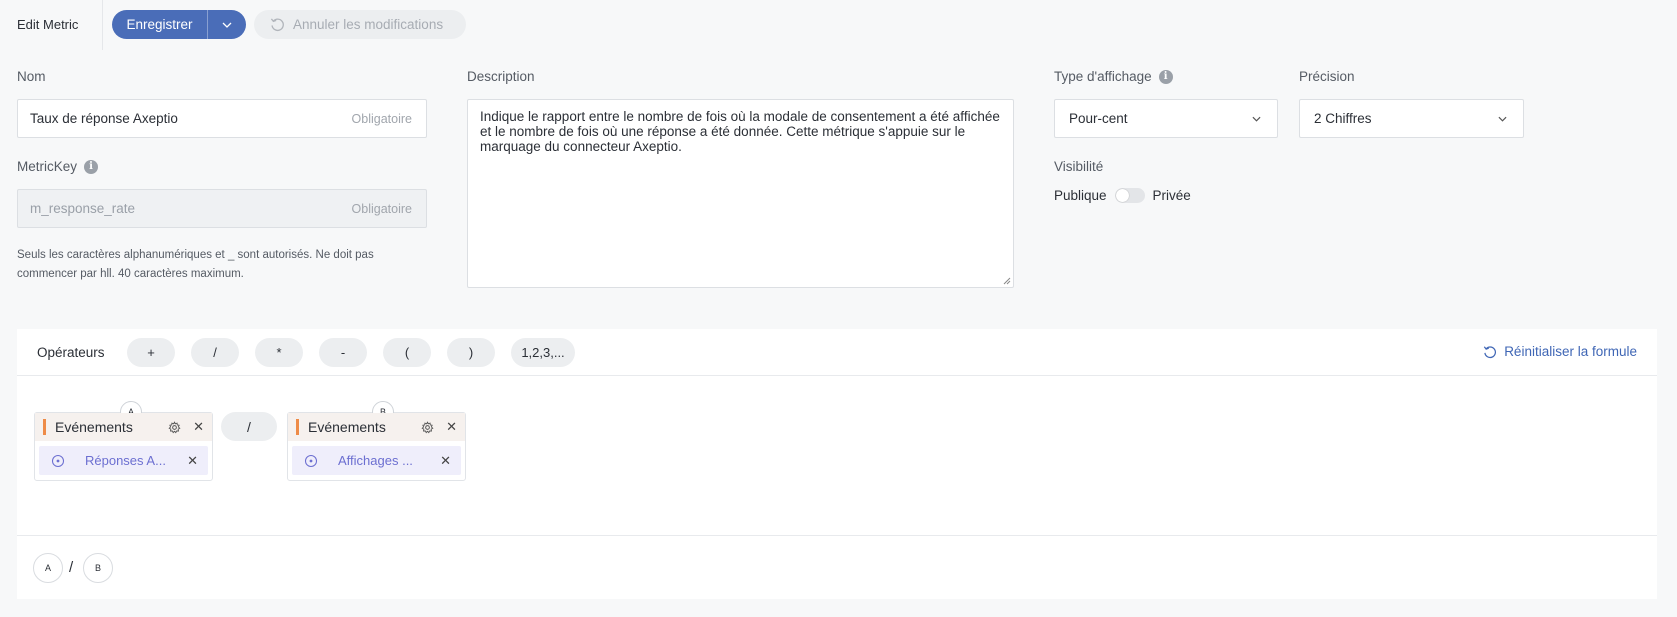 The height and width of the screenshot is (617, 1677). Describe the element at coordinates (31, 76) in the screenshot. I see `name-label: Nom` at that location.